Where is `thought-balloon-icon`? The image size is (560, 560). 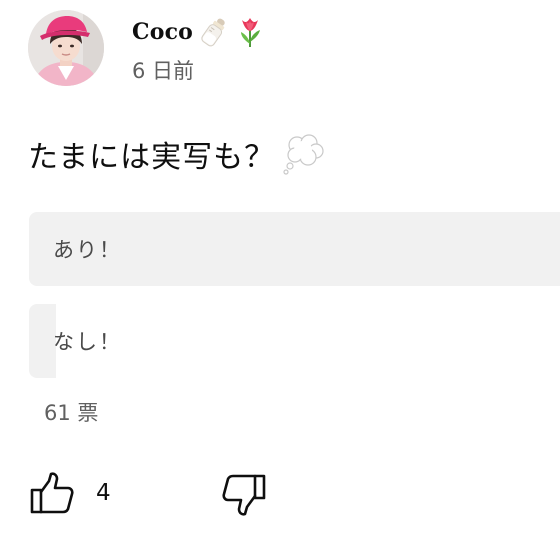
thought-balloon-icon is located at coordinates (304, 154).